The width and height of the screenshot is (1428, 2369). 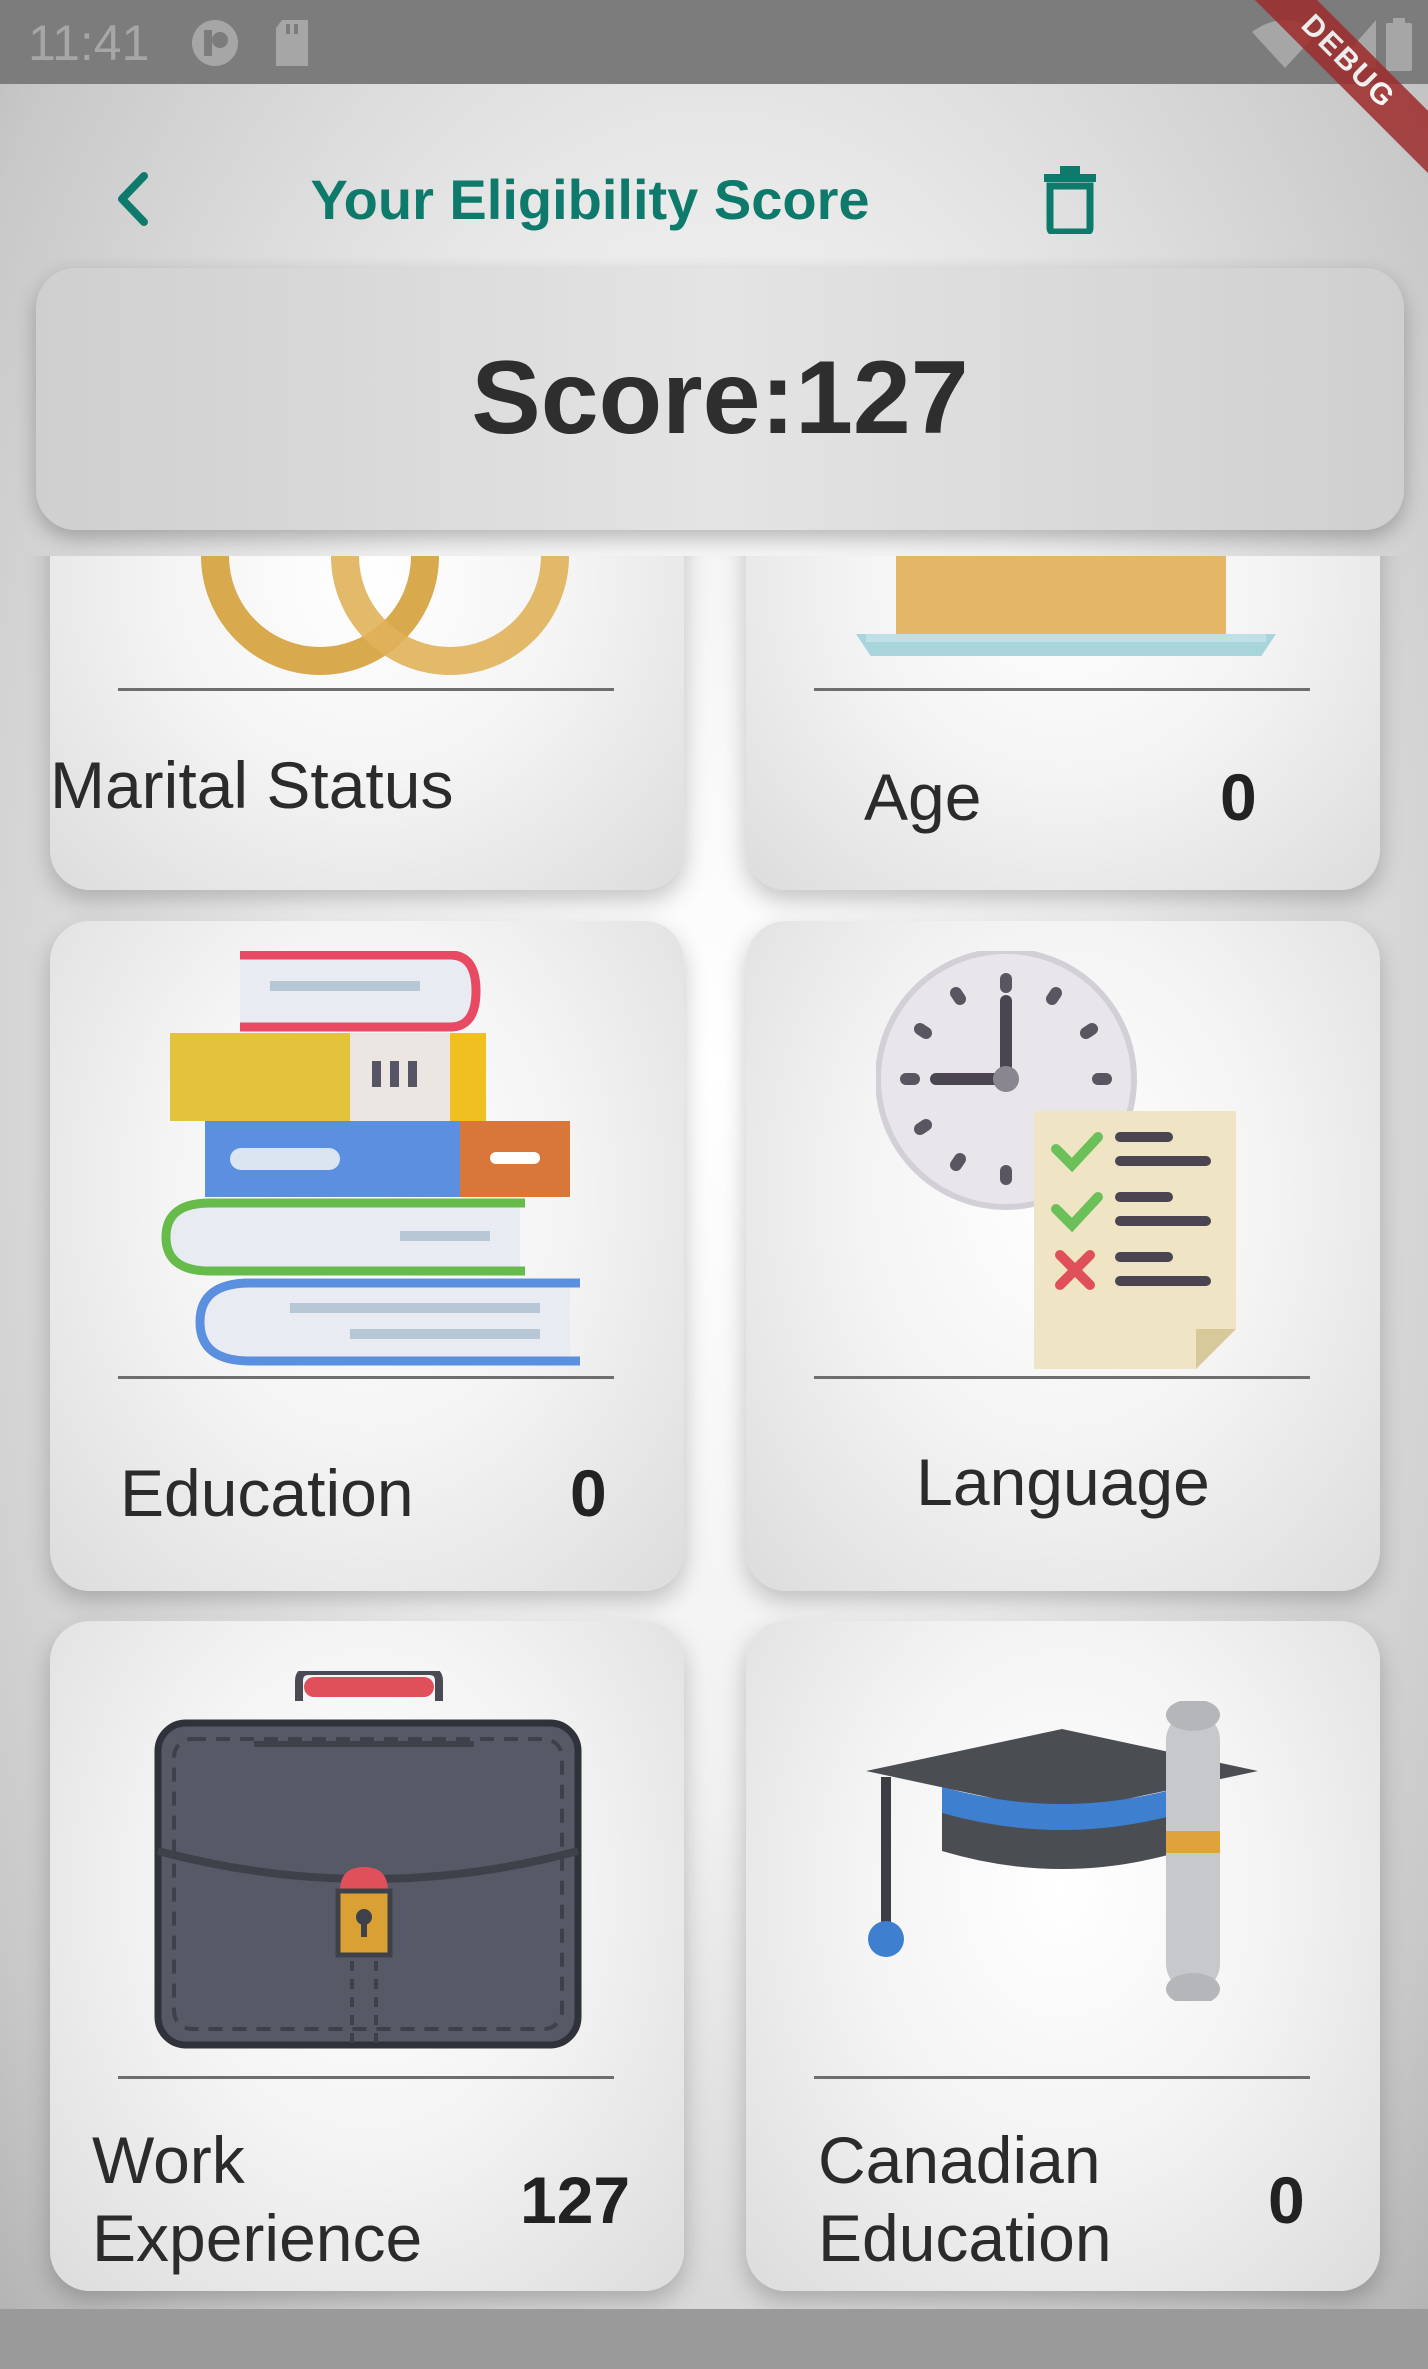 What do you see at coordinates (252, 785) in the screenshot?
I see `category-label: Marital Status` at bounding box center [252, 785].